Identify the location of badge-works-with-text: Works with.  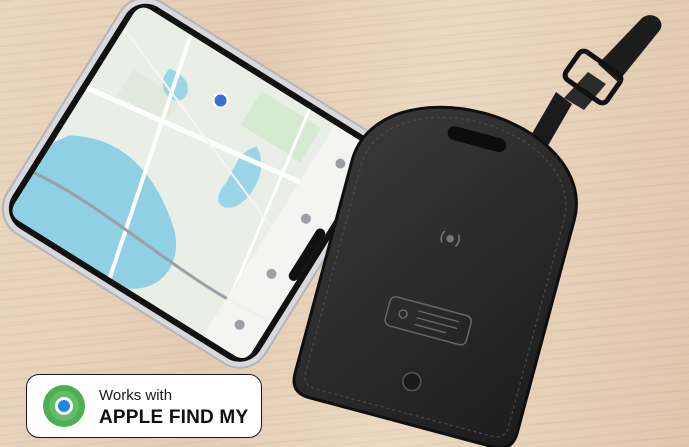
(136, 395).